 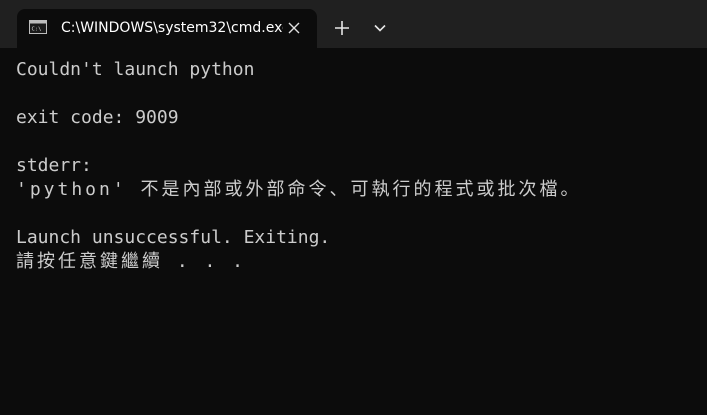 I want to click on terminal-line: exit code: 9009, so click(x=97, y=117).